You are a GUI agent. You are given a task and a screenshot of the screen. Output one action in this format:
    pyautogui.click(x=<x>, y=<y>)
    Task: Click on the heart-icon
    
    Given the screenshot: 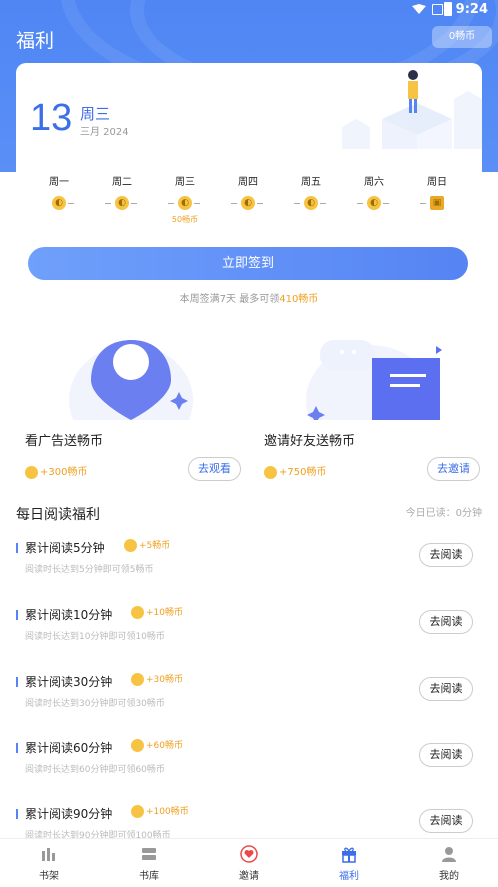 What is the action you would take?
    pyautogui.click(x=249, y=854)
    